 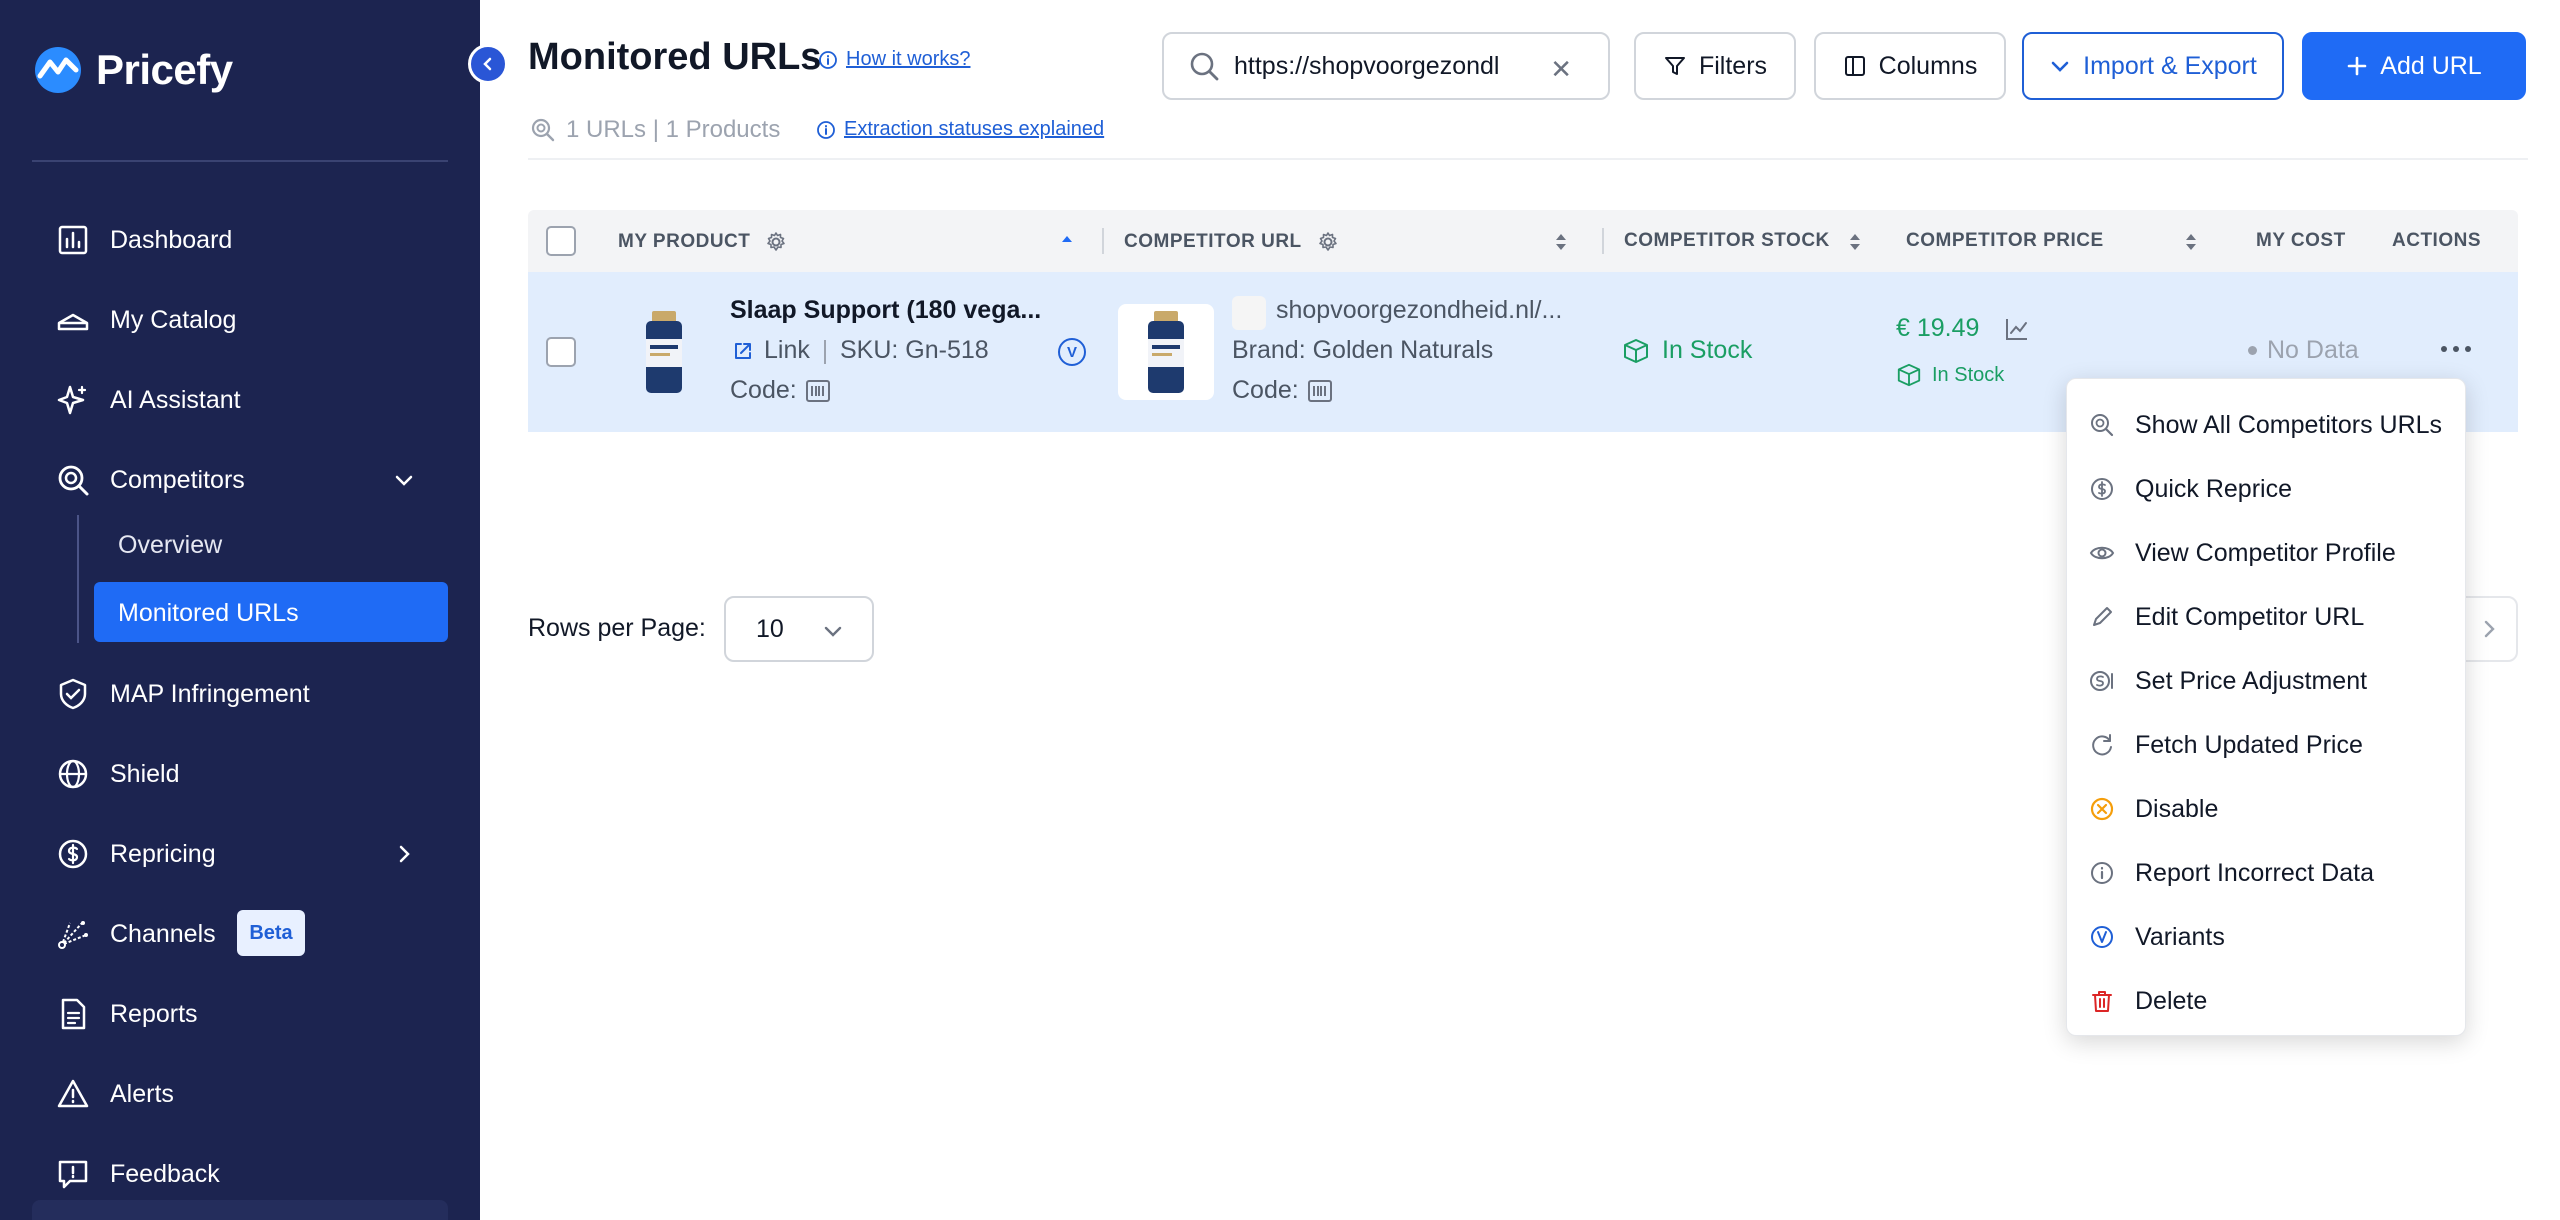 I want to click on sparkle-icon, so click(x=72, y=400).